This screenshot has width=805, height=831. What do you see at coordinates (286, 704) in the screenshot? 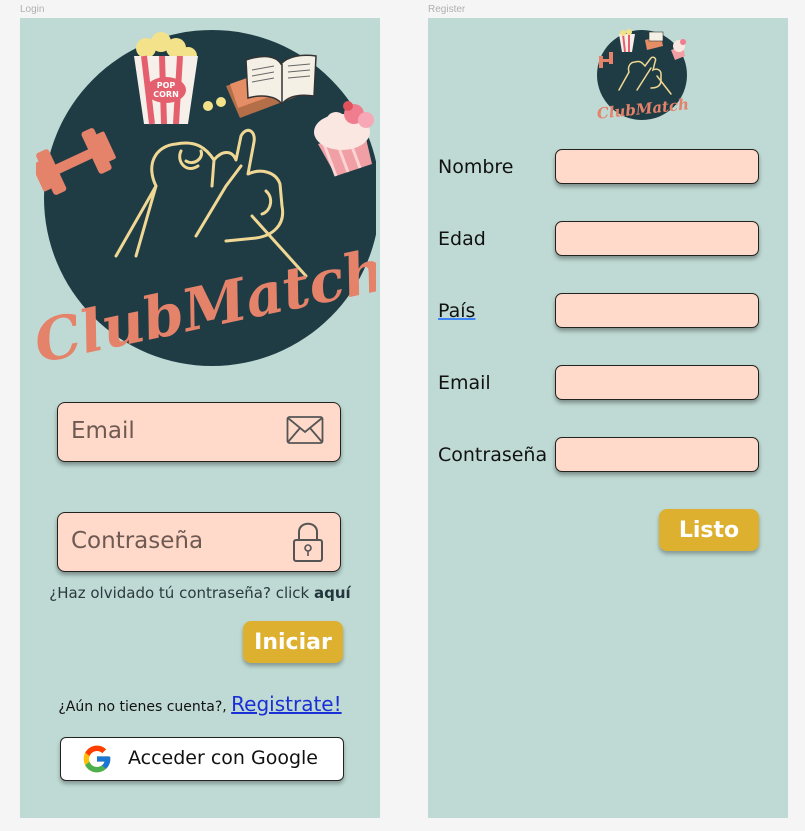
I see `signup-link: Registrate!` at bounding box center [286, 704].